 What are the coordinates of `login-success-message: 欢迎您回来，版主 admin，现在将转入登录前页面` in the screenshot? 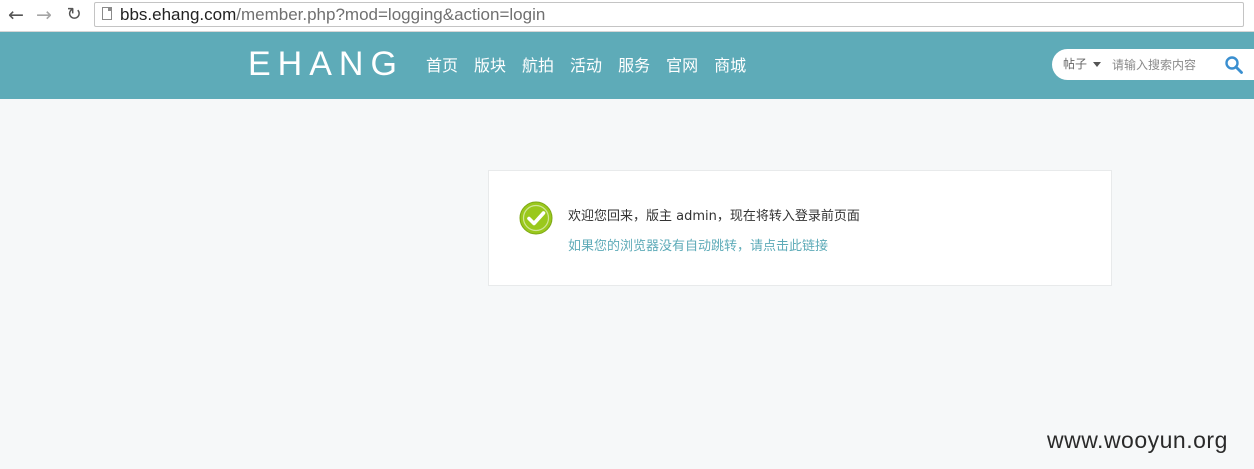 It's located at (714, 216).